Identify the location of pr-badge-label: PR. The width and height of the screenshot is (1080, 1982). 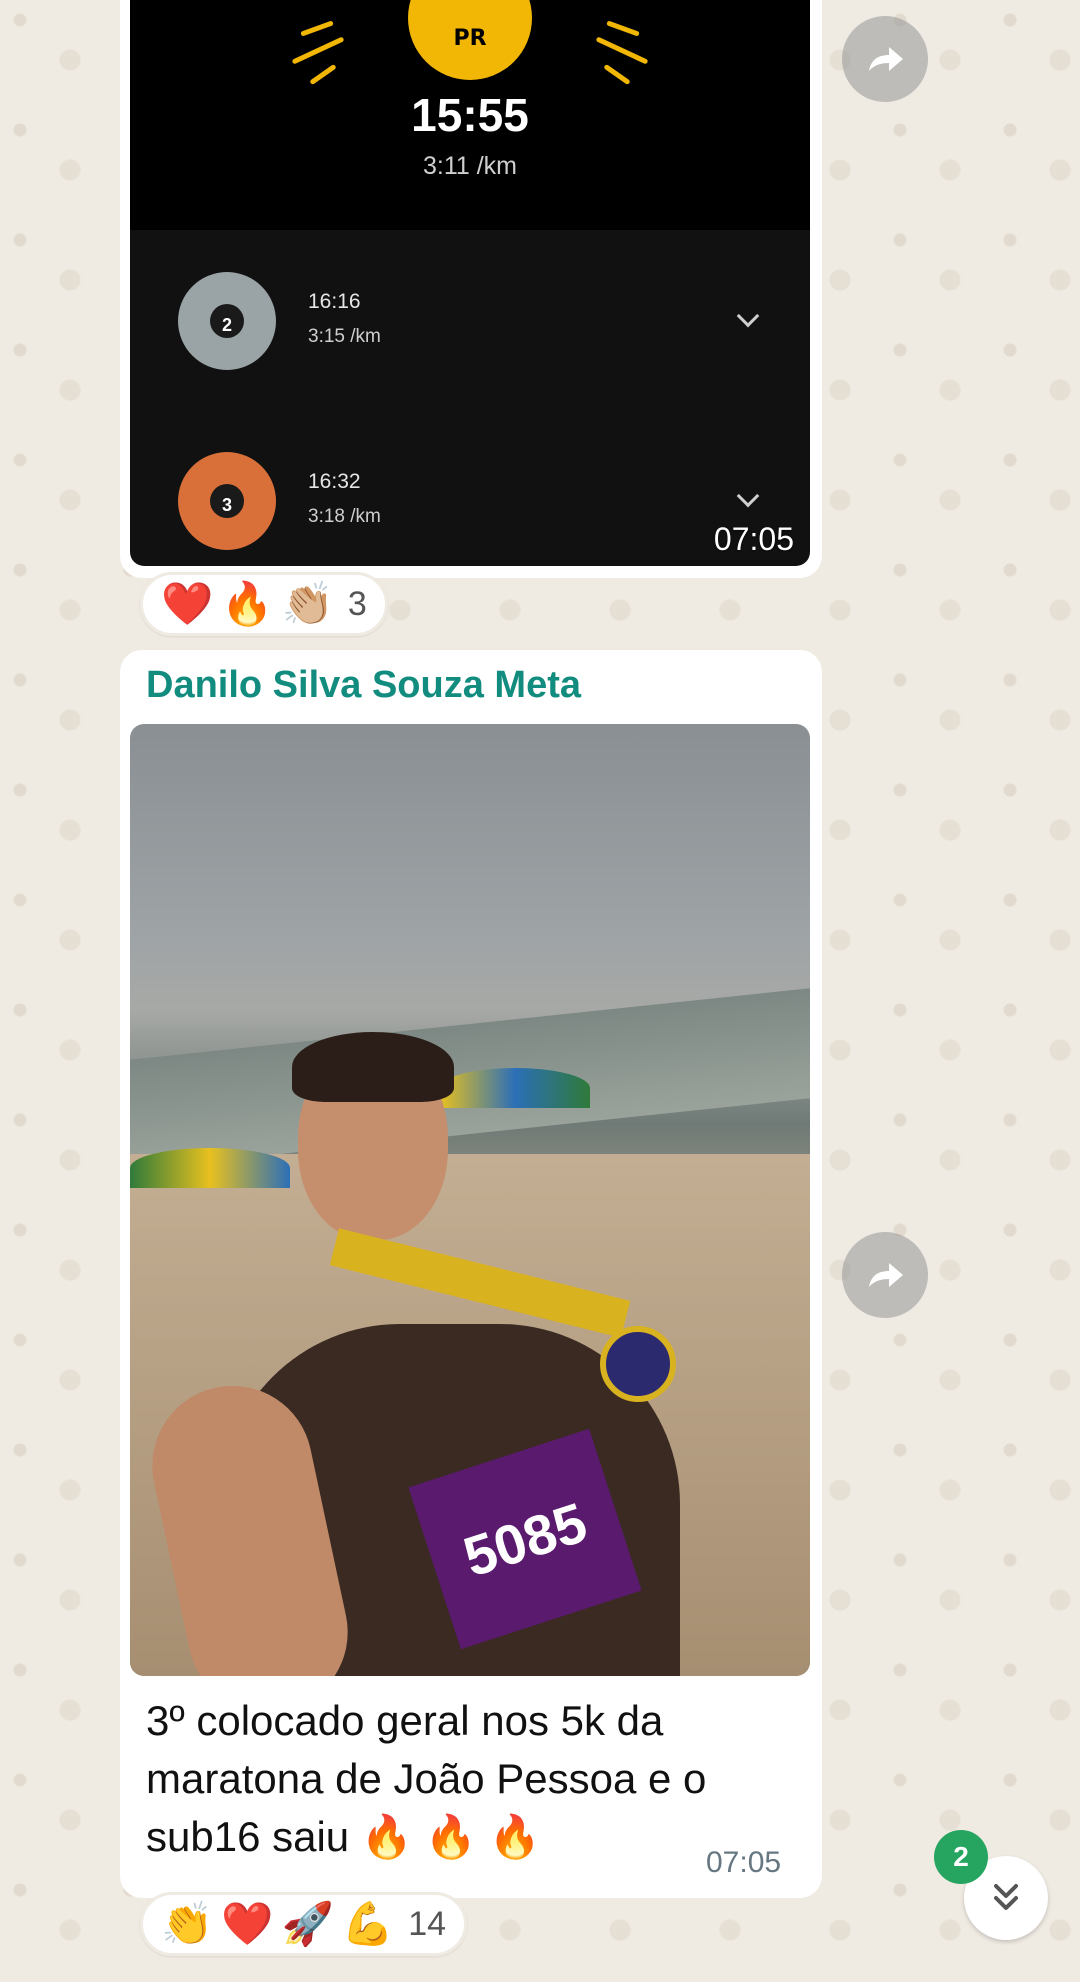
(470, 38).